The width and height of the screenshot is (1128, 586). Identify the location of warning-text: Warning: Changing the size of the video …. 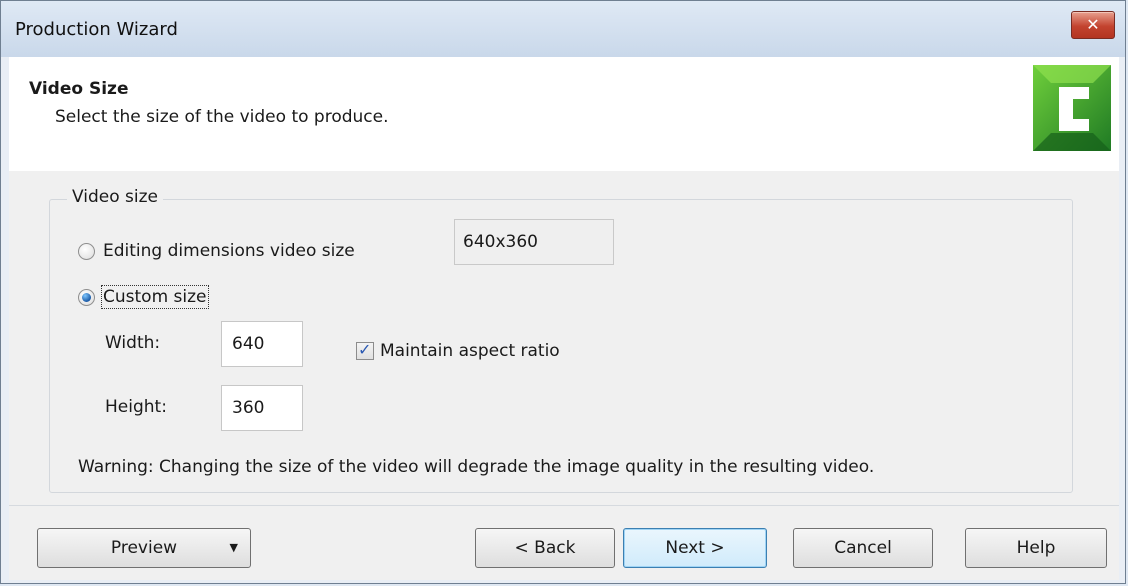
(476, 467).